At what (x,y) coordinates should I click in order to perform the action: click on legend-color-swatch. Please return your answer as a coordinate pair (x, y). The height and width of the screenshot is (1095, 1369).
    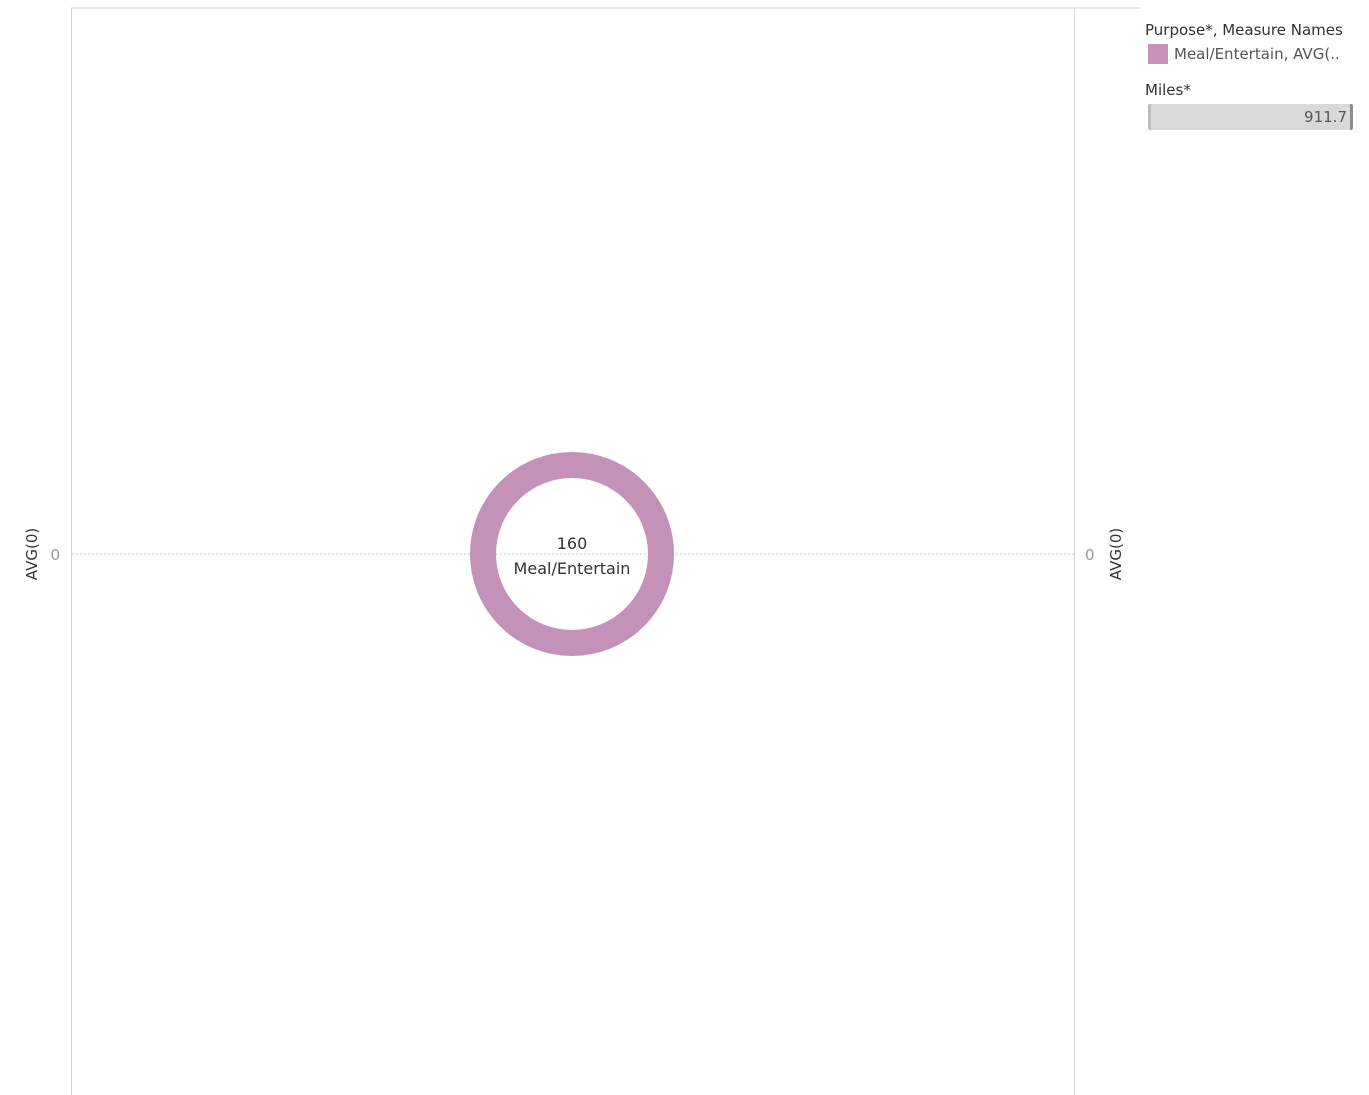
    Looking at the image, I should click on (1158, 54).